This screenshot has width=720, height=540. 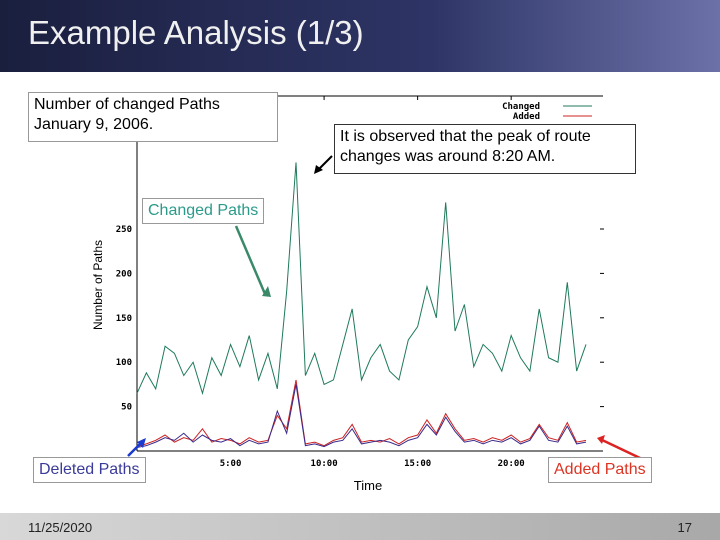 What do you see at coordinates (600, 470) in the screenshot?
I see `added-paths-callout: Added Paths` at bounding box center [600, 470].